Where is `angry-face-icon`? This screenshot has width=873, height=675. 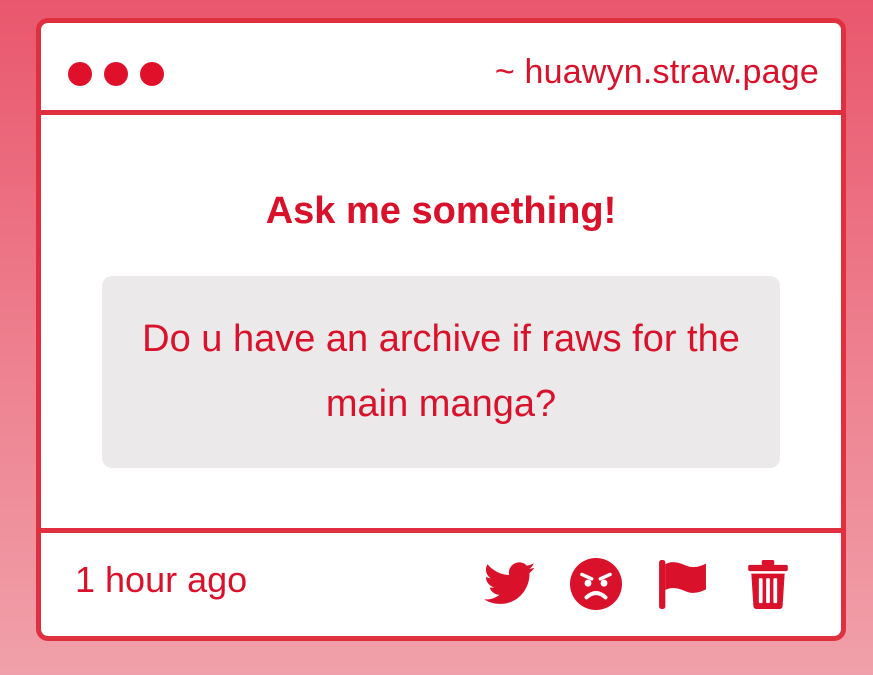
angry-face-icon is located at coordinates (596, 584).